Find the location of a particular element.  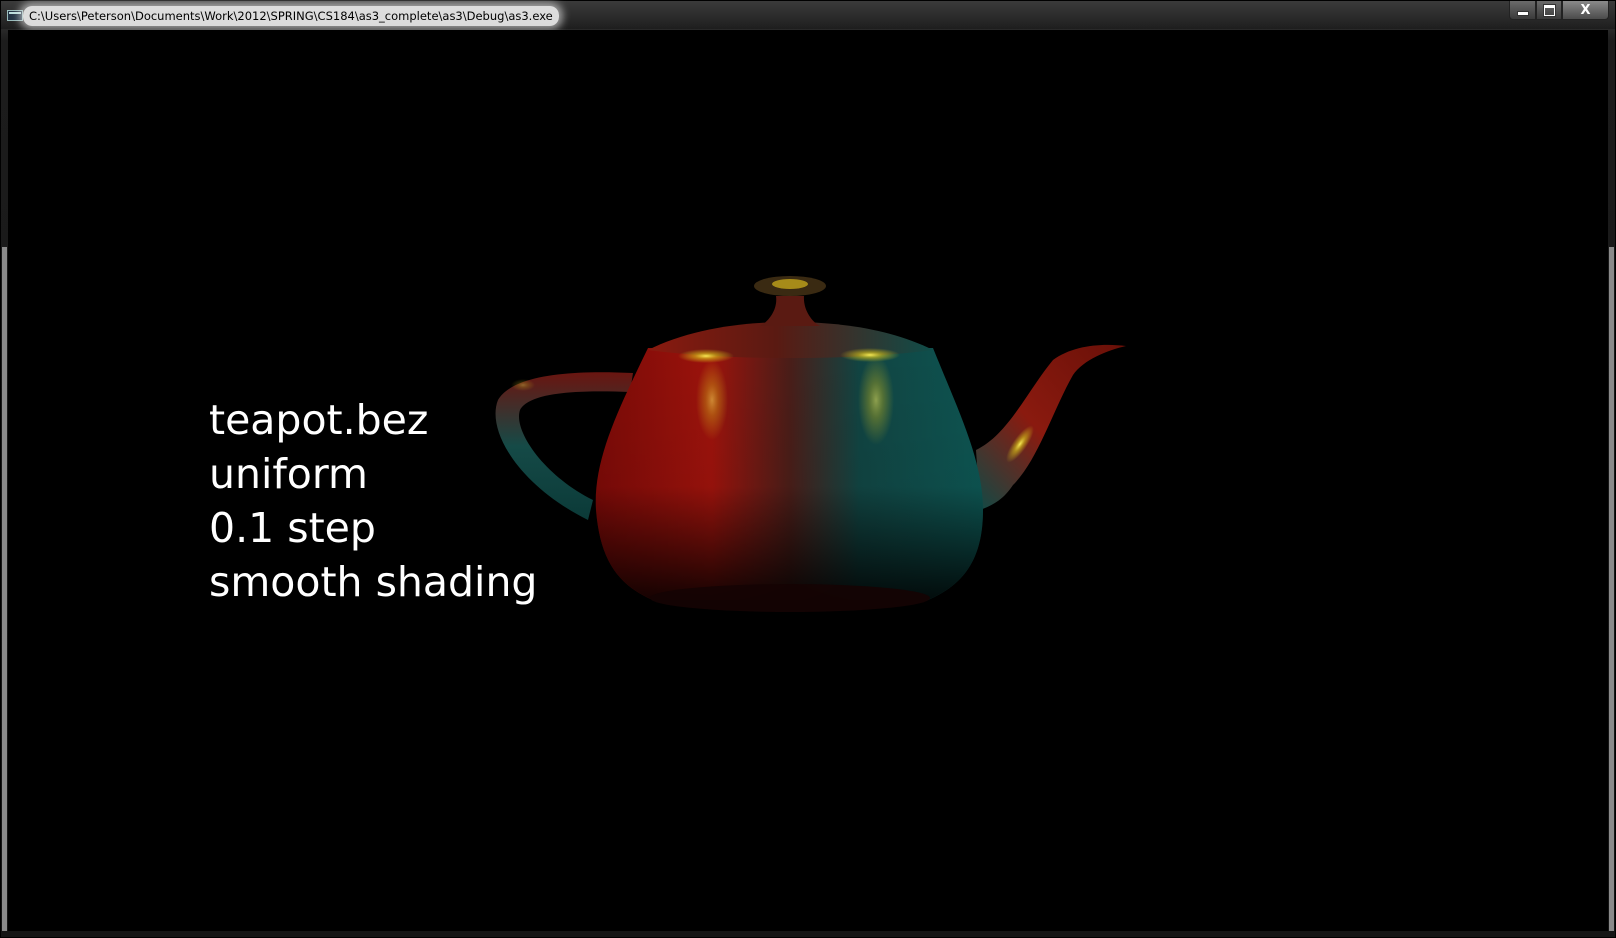

teapot-lid-neck is located at coordinates (790, 311).